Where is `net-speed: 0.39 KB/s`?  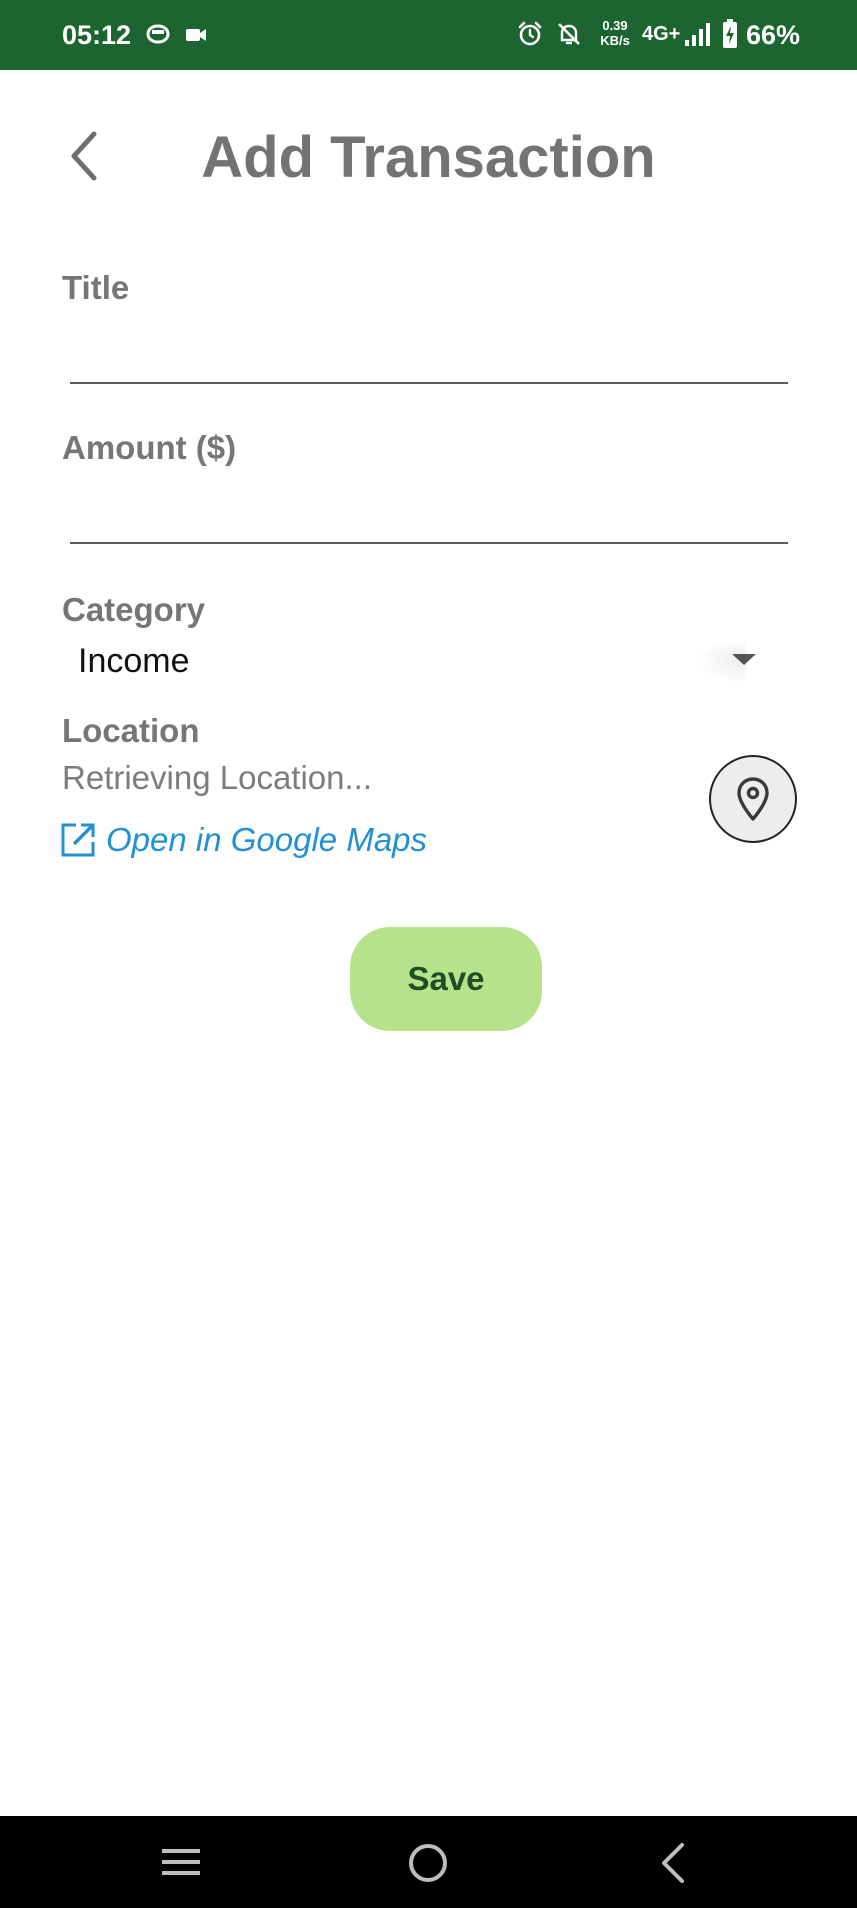
net-speed: 0.39 KB/s is located at coordinates (615, 33).